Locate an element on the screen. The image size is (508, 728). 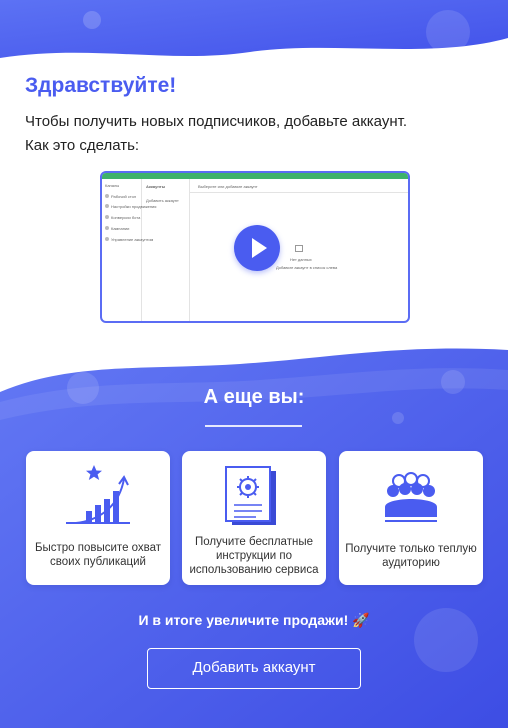
benefit-card-reach: Быстро повысите охват своих публикаций is located at coordinates (98, 518).